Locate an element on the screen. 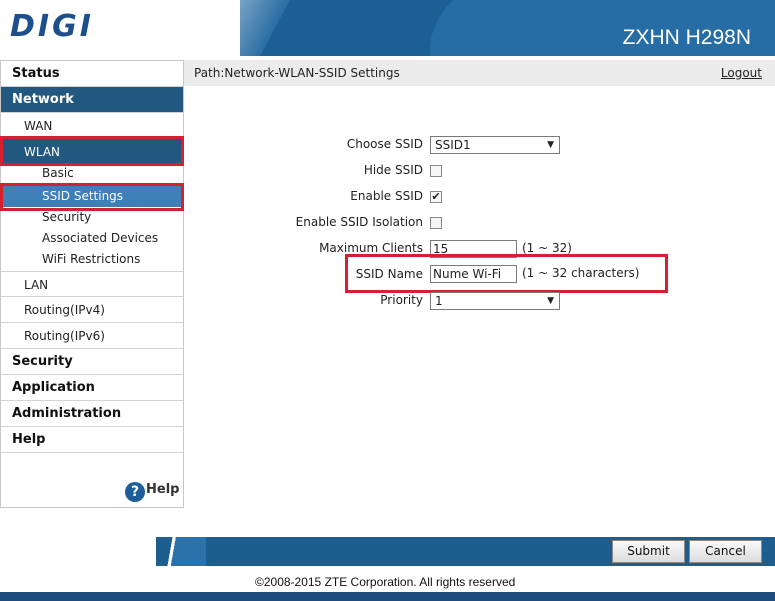  sidebar-item-wifi-restrictions: WiFi Restrictions is located at coordinates (92, 259).